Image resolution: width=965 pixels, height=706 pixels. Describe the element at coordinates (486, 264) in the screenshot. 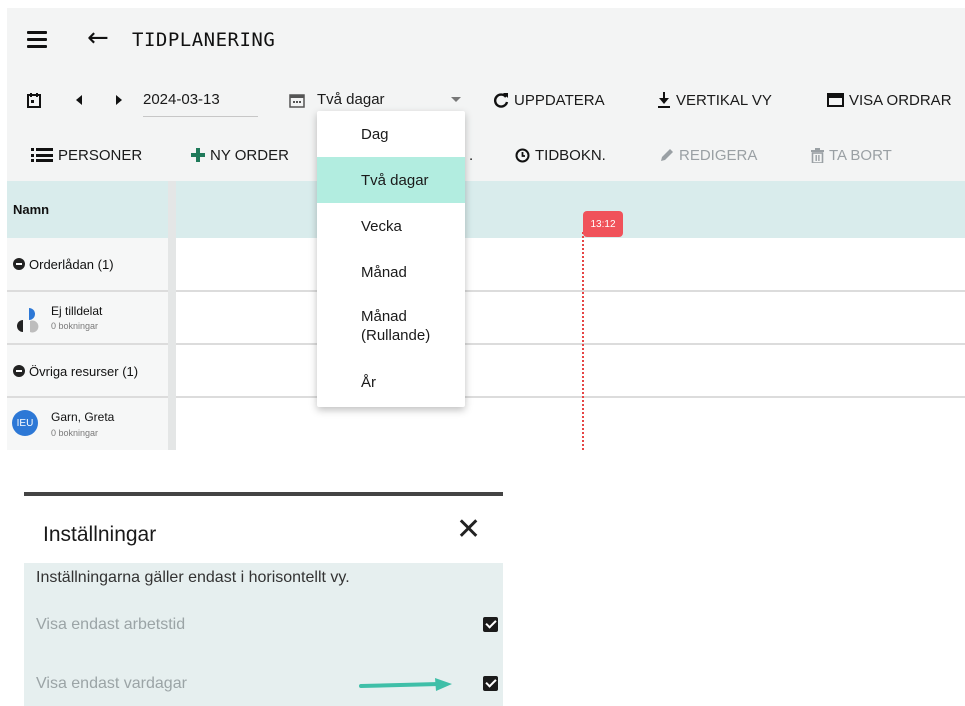

I see `table-row: Orderlådan (1)` at that location.